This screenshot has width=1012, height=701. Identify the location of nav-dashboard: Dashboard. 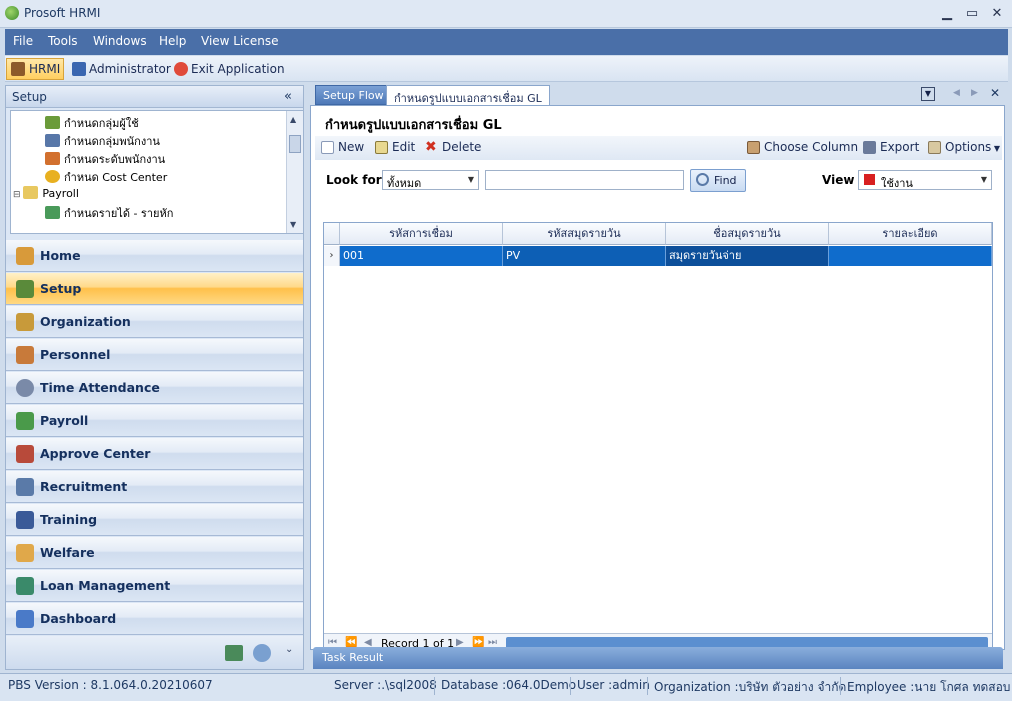
(154, 619).